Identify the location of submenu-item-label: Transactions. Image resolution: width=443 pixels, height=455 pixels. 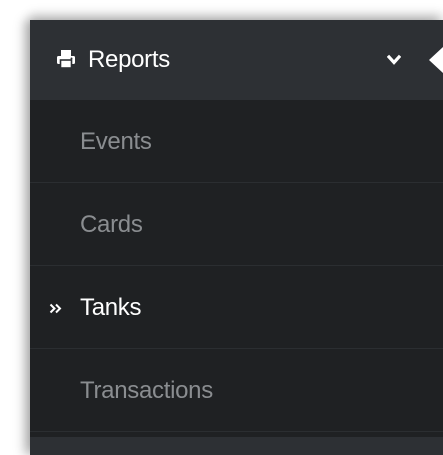
(146, 390).